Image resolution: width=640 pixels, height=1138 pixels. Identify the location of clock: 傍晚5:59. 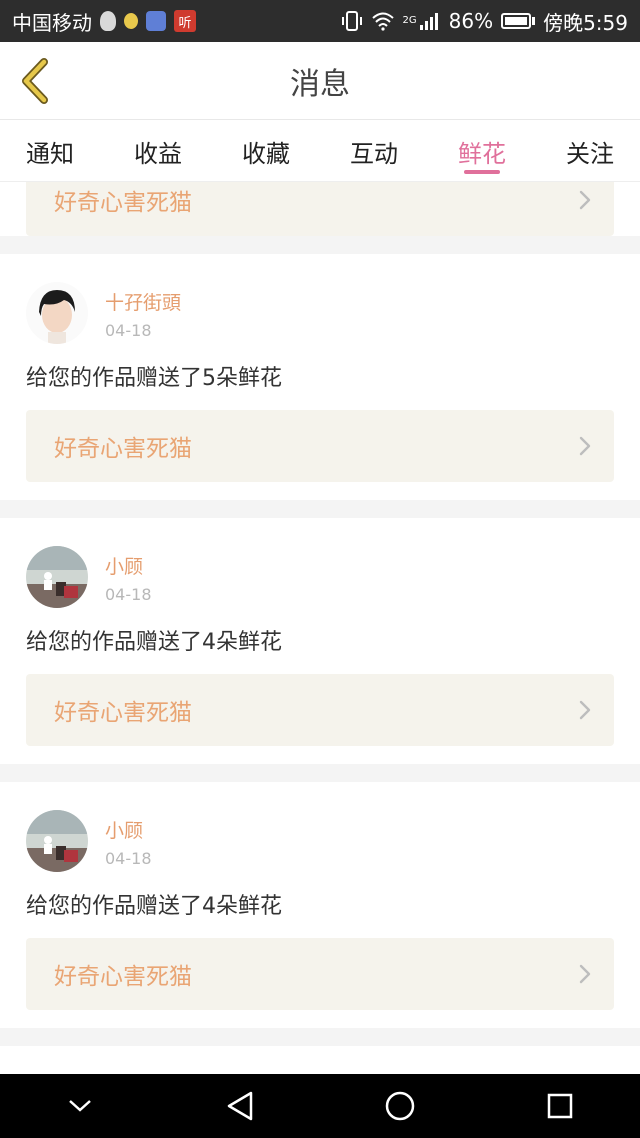
(585, 22).